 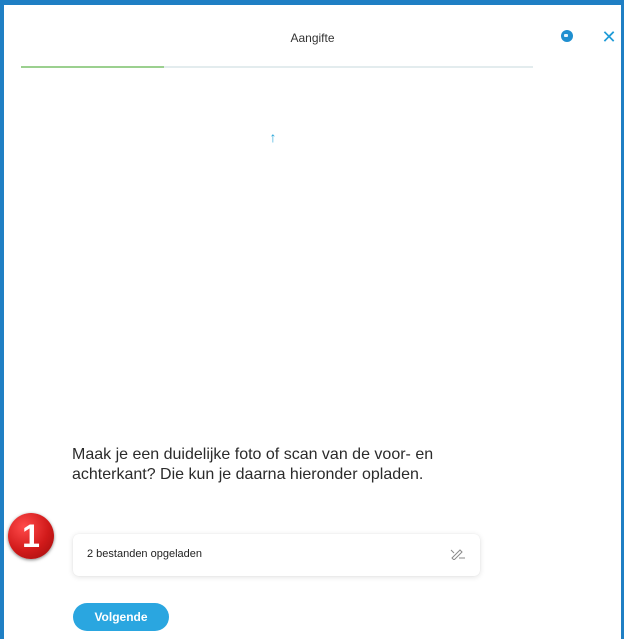 I want to click on info-dot-icon, so click(x=567, y=36).